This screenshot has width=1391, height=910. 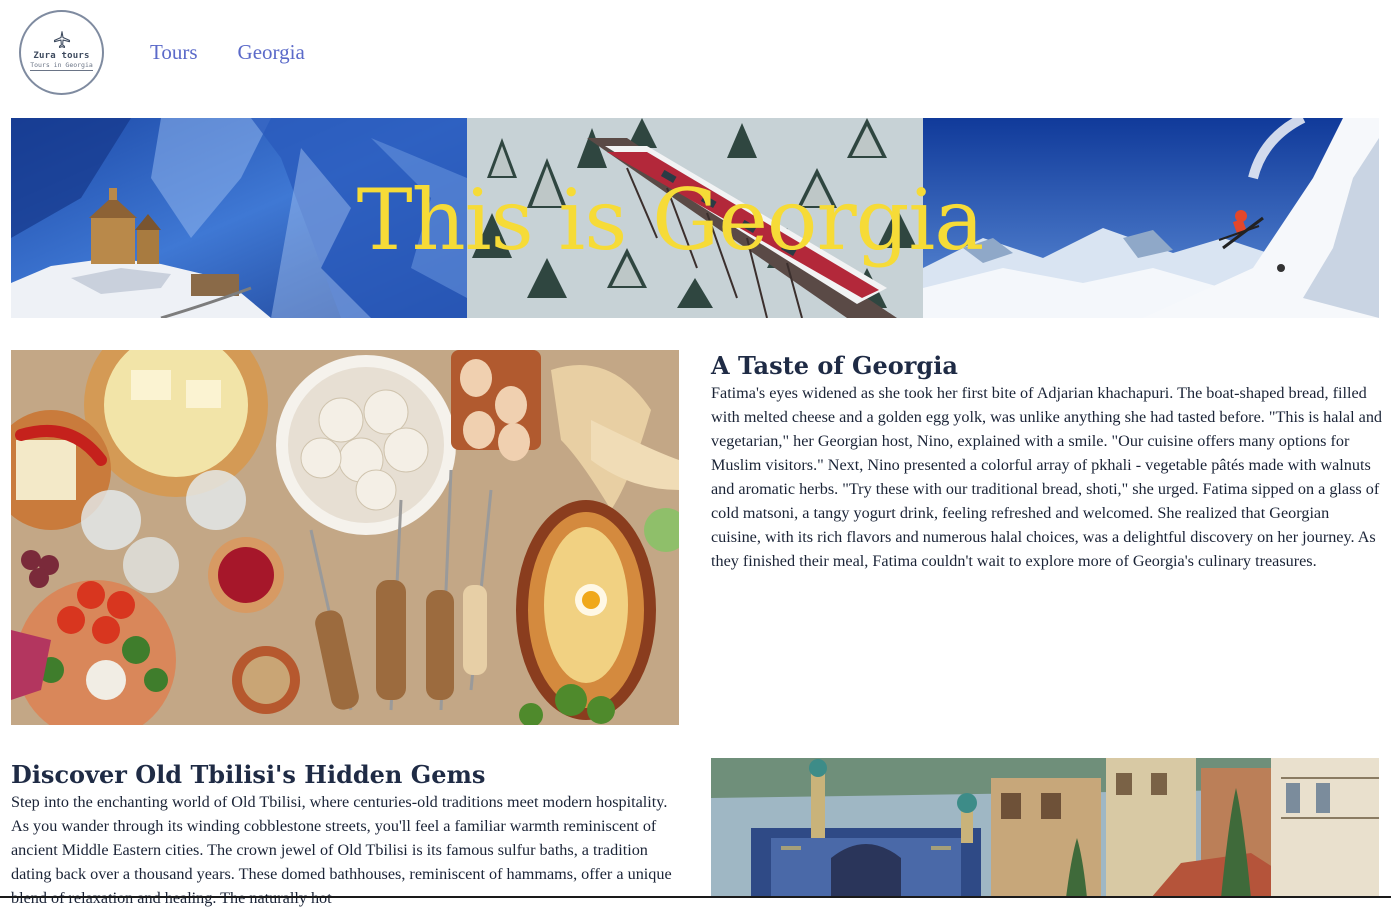 What do you see at coordinates (271, 52) in the screenshot?
I see `nav-link-georgia: Georgia` at bounding box center [271, 52].